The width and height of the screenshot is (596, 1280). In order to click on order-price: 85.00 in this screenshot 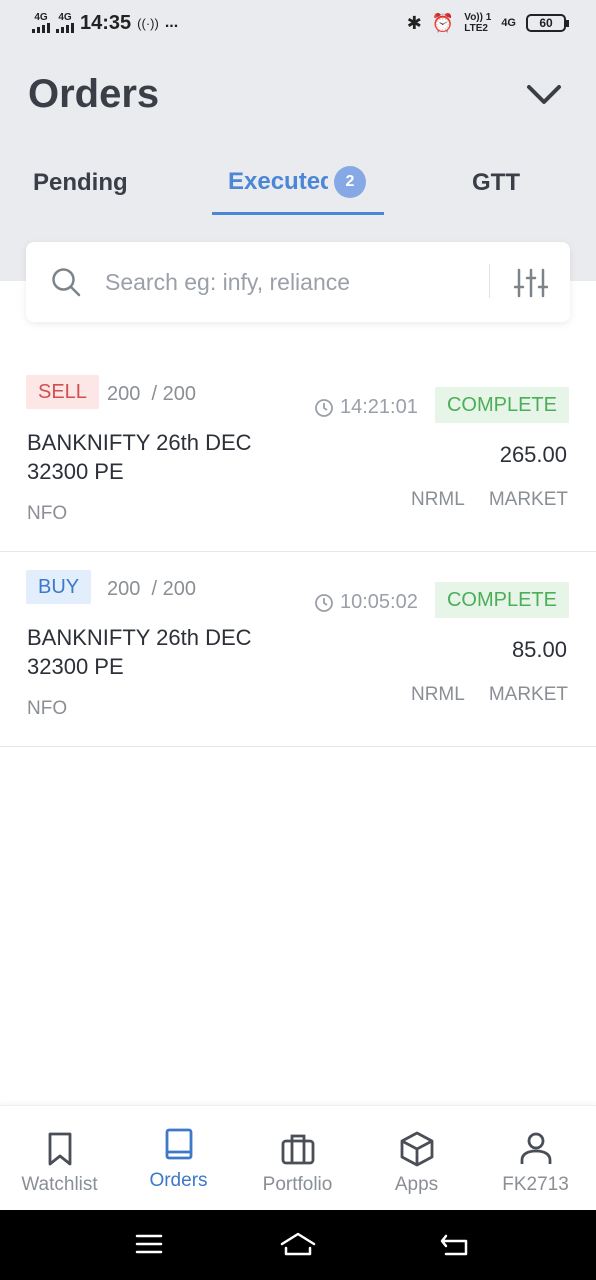, I will do `click(539, 649)`.